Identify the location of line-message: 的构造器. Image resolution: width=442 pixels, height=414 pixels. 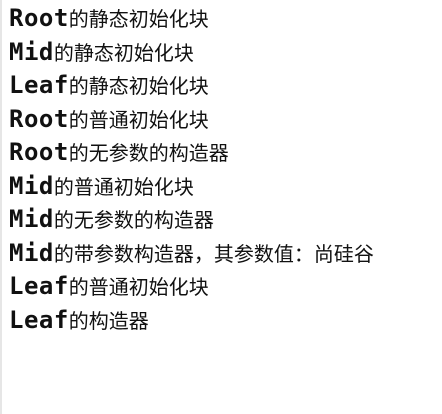
(108, 320).